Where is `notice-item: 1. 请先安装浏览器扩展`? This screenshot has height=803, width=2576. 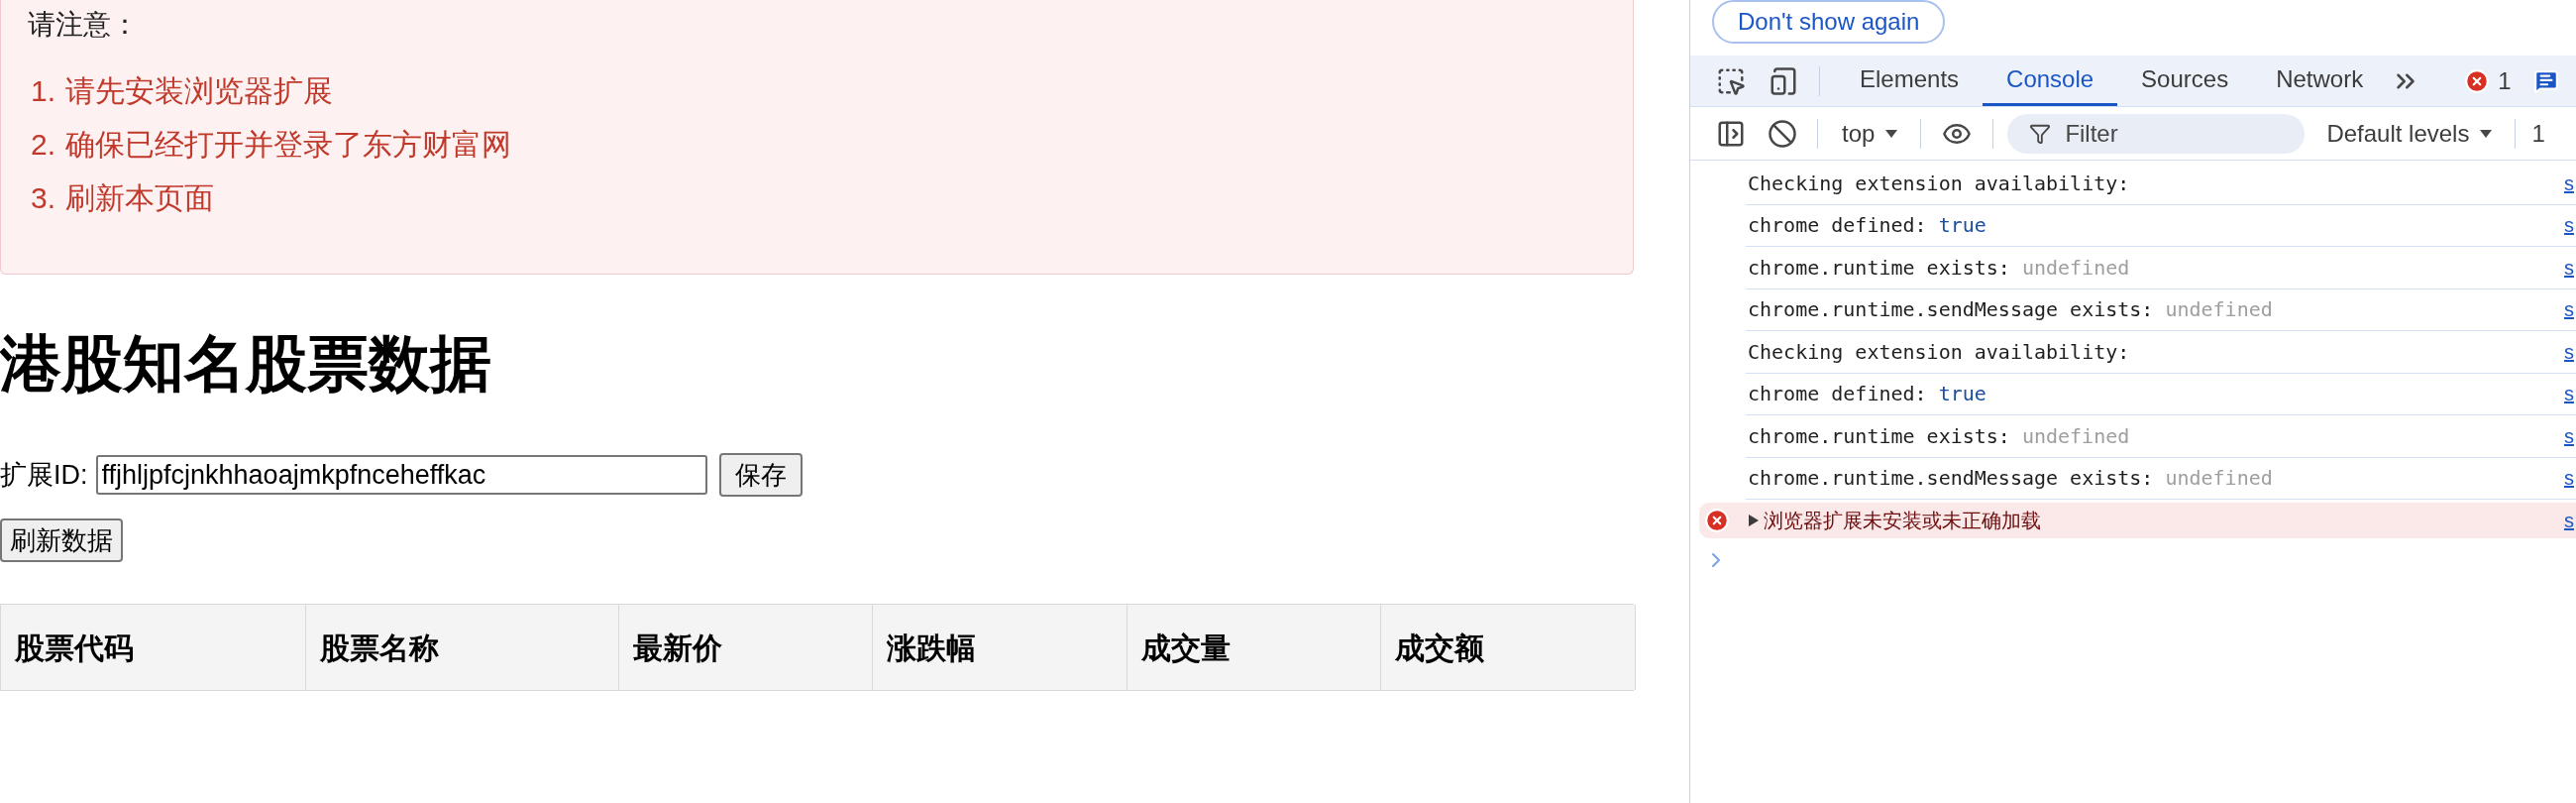 notice-item: 1. 请先安装浏览器扩展 is located at coordinates (182, 91).